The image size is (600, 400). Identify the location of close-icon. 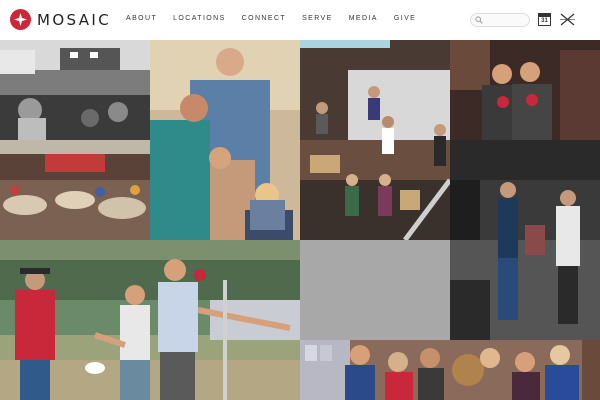
(567, 19).